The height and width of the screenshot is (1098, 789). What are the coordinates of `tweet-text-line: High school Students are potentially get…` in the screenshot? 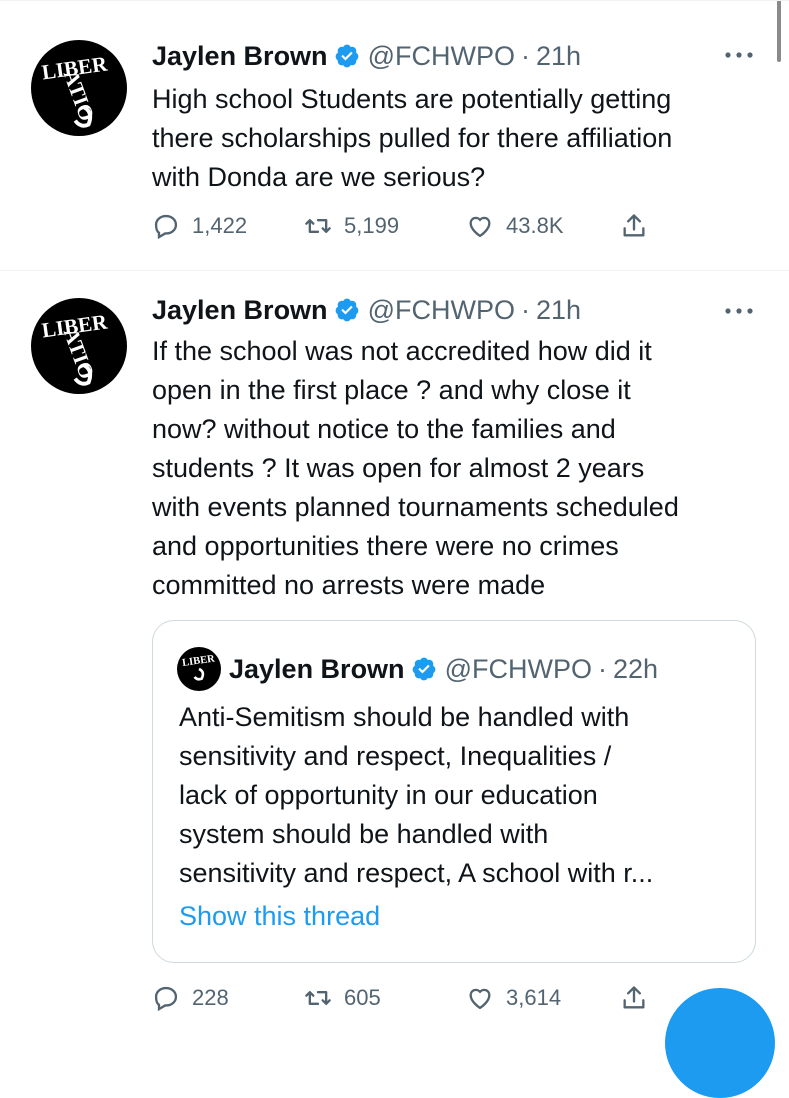 It's located at (412, 99).